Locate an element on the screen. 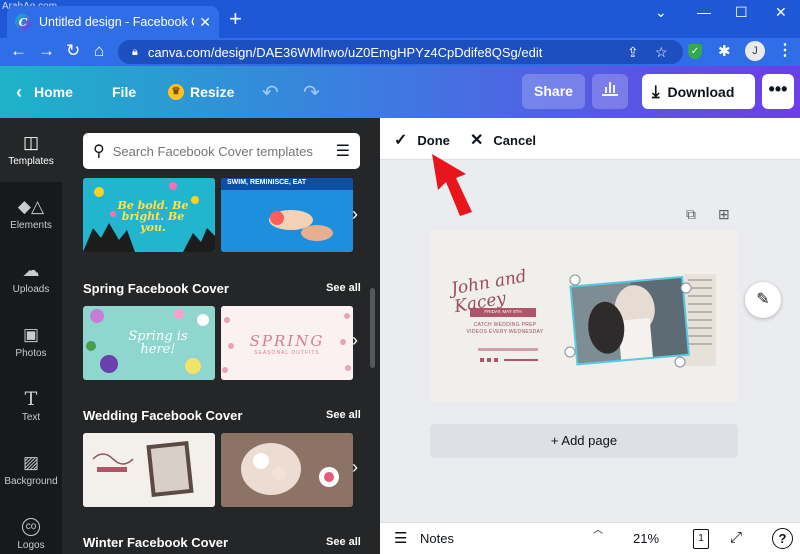 The width and height of the screenshot is (800, 554). zoom-level: 21% is located at coordinates (646, 538).